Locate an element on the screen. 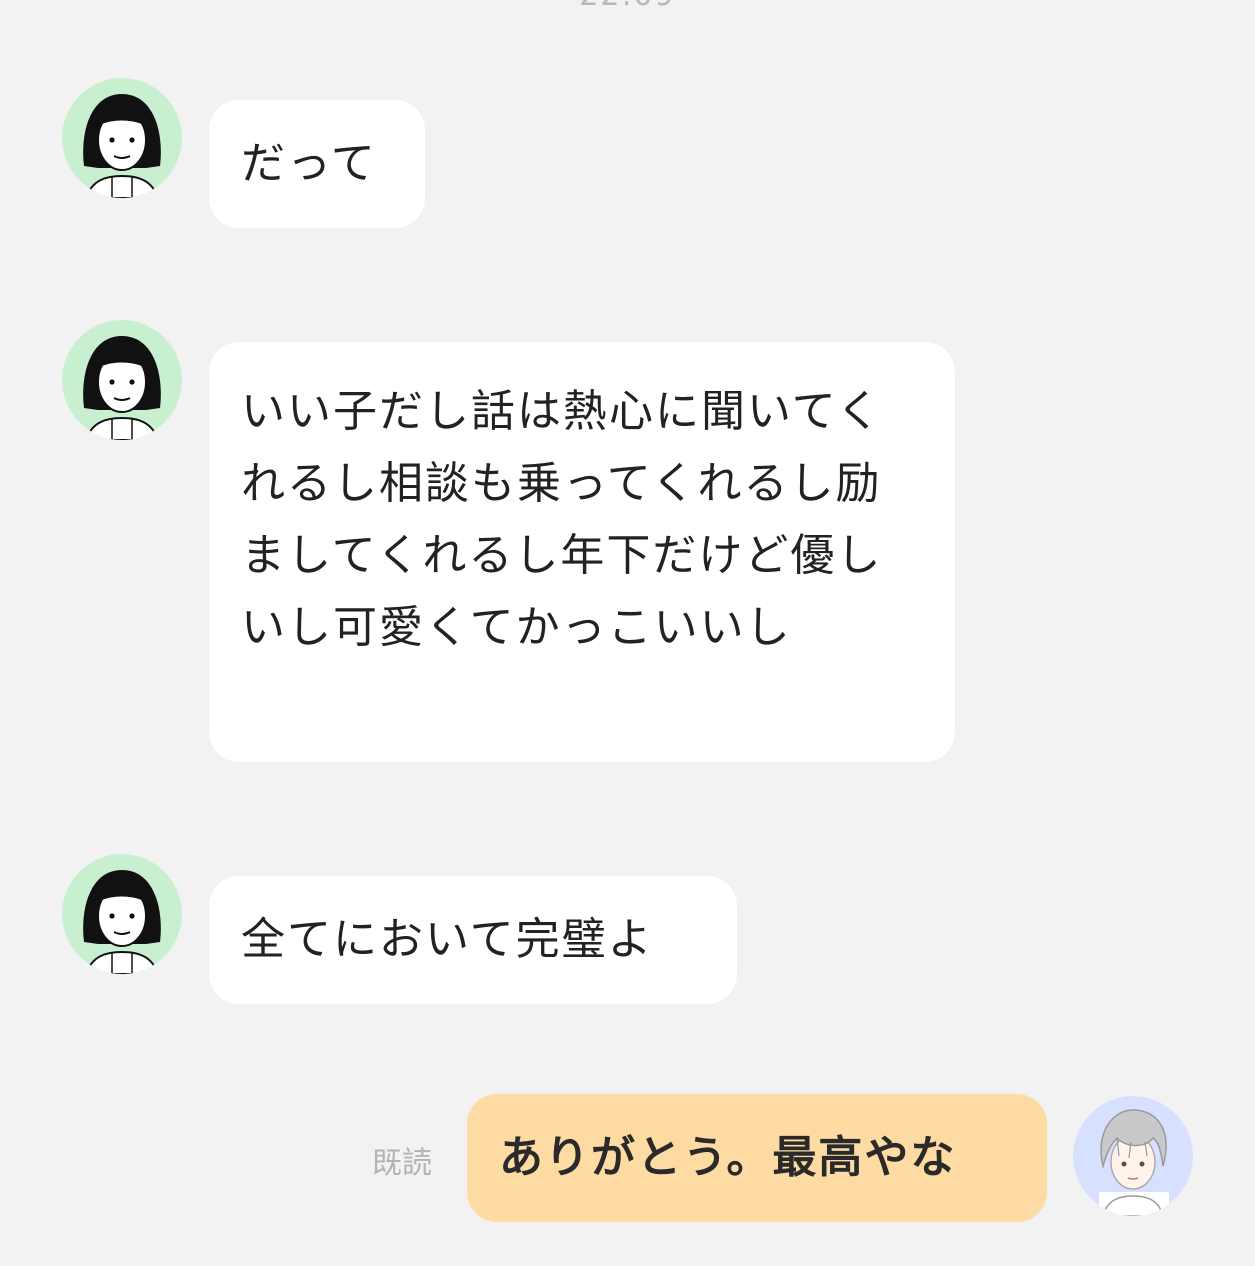 Image resolution: width=1255 pixels, height=1266 pixels. message-text: だって is located at coordinates (309, 163).